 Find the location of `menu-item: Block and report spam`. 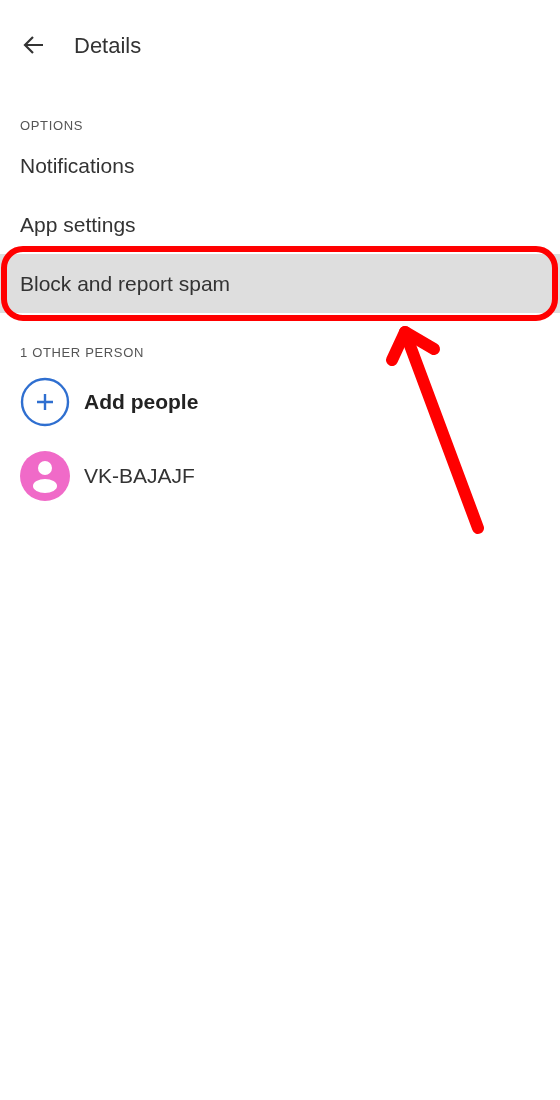

menu-item: Block and report spam is located at coordinates (280, 283).